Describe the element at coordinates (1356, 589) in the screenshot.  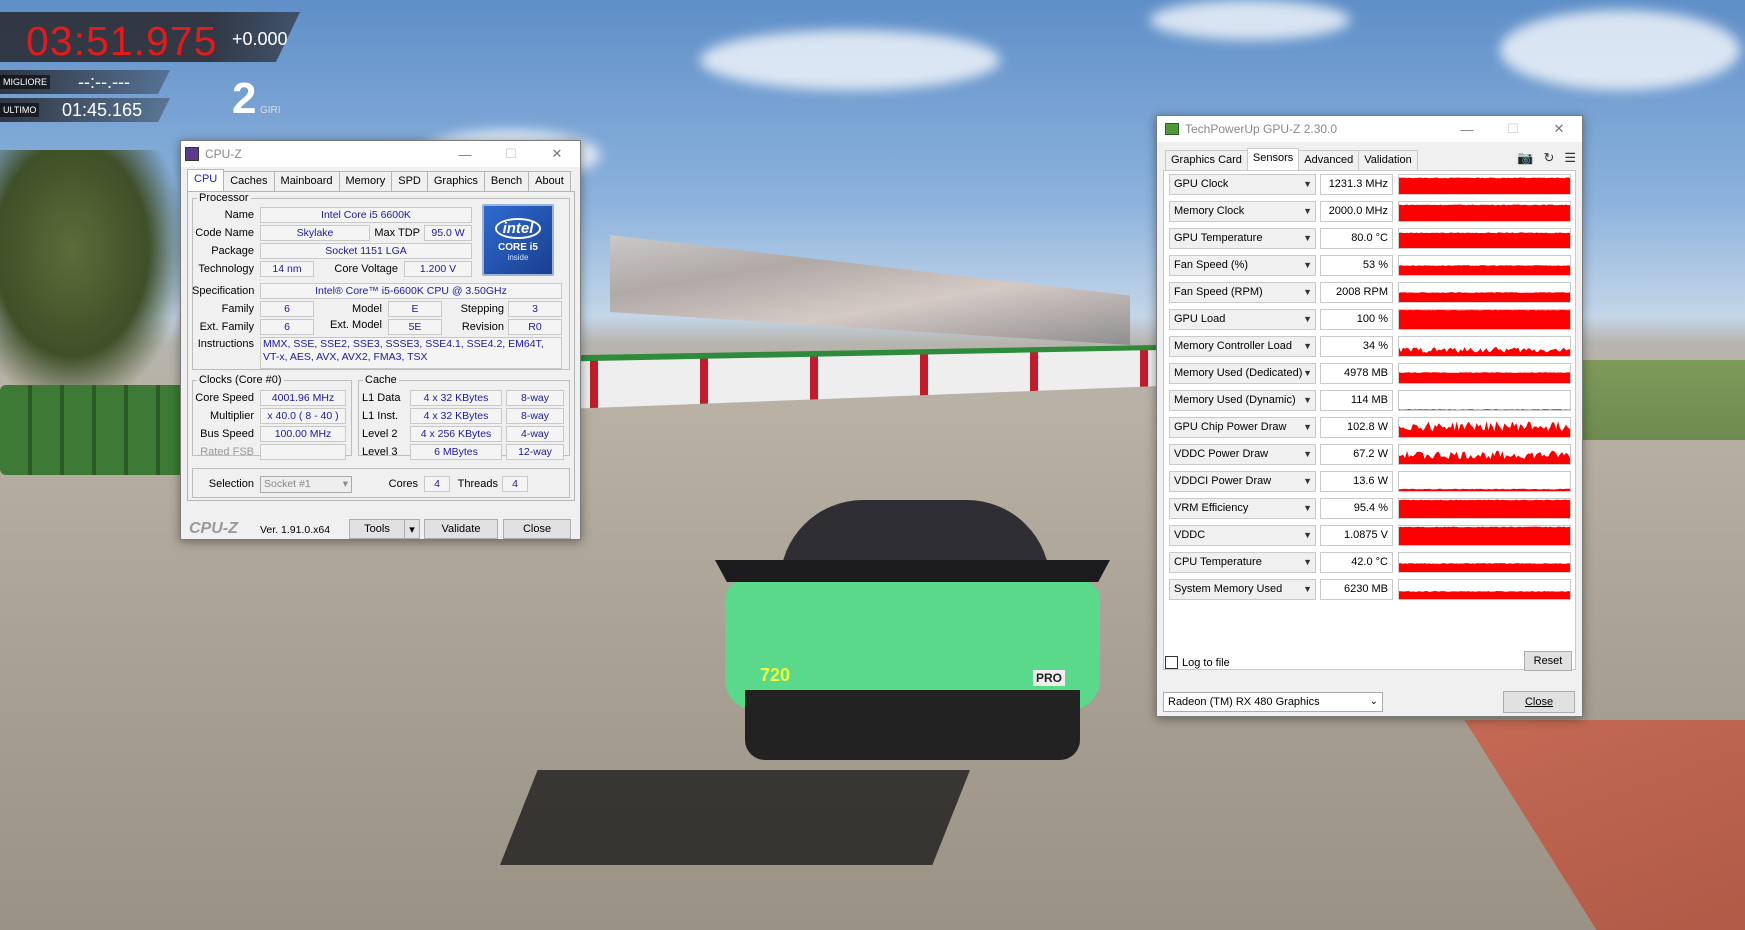
I see `sensor-value: 6230 MB` at that location.